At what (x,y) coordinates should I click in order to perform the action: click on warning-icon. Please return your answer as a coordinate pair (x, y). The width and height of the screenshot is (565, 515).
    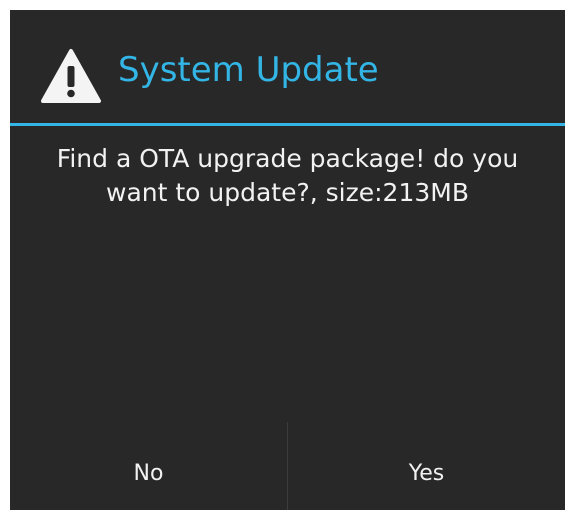
    Looking at the image, I should click on (71, 76).